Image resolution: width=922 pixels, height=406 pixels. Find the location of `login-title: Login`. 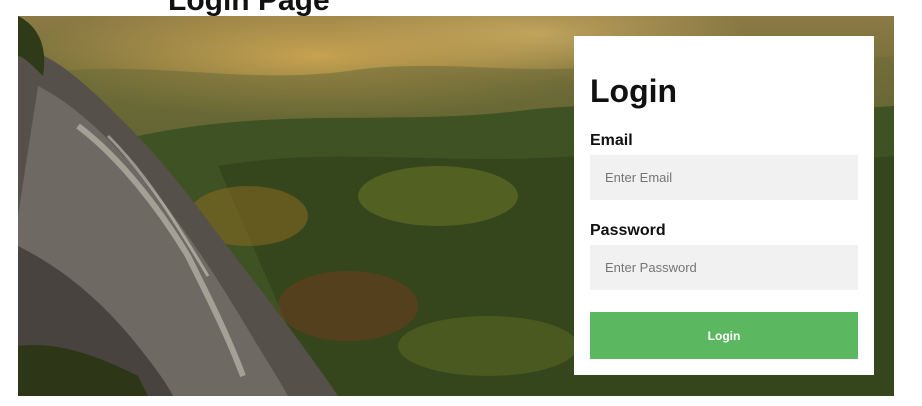

login-title: Login is located at coordinates (634, 91).